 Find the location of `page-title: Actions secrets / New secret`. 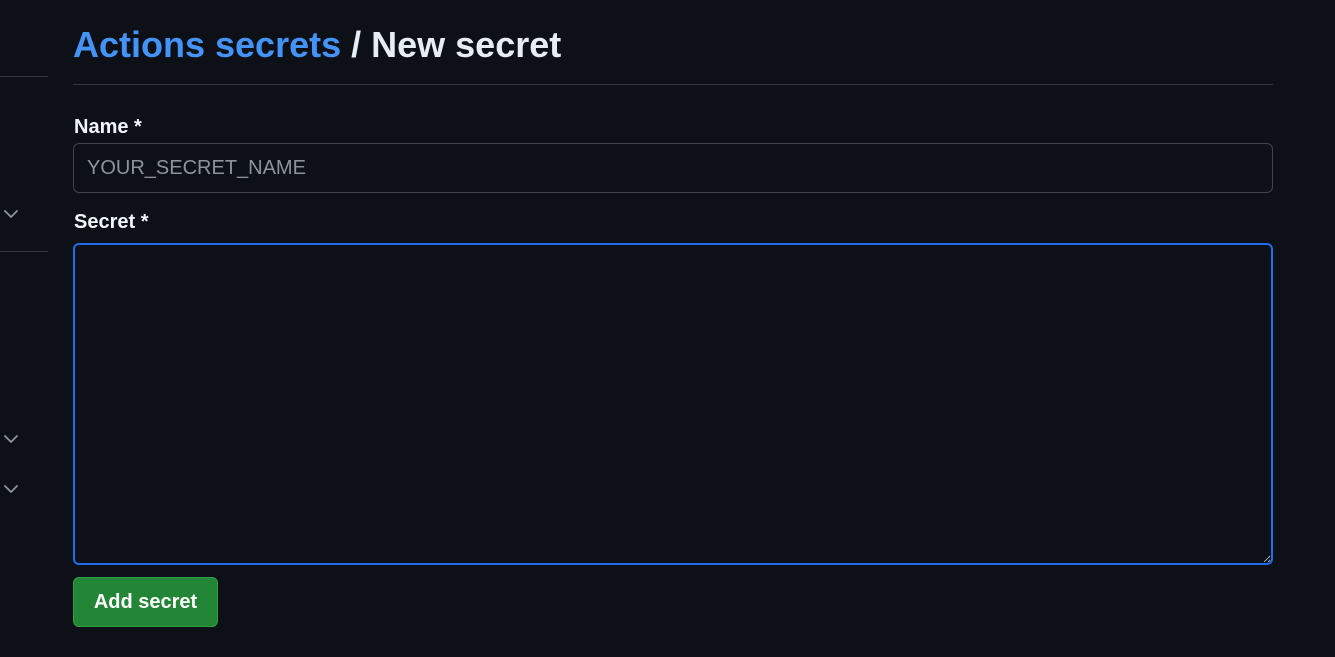

page-title: Actions secrets / New secret is located at coordinates (673, 45).